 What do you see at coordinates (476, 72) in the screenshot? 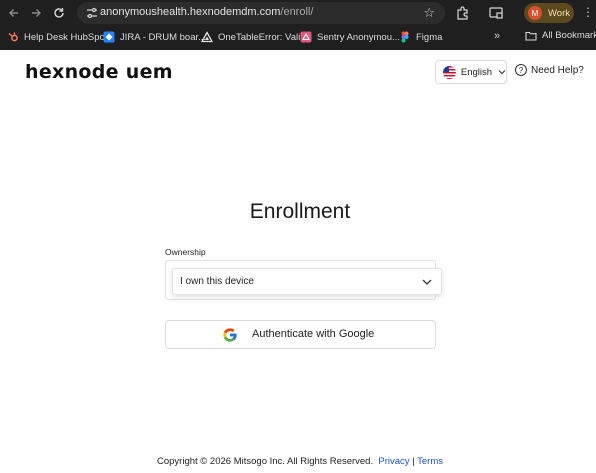
I see `language-label: English` at bounding box center [476, 72].